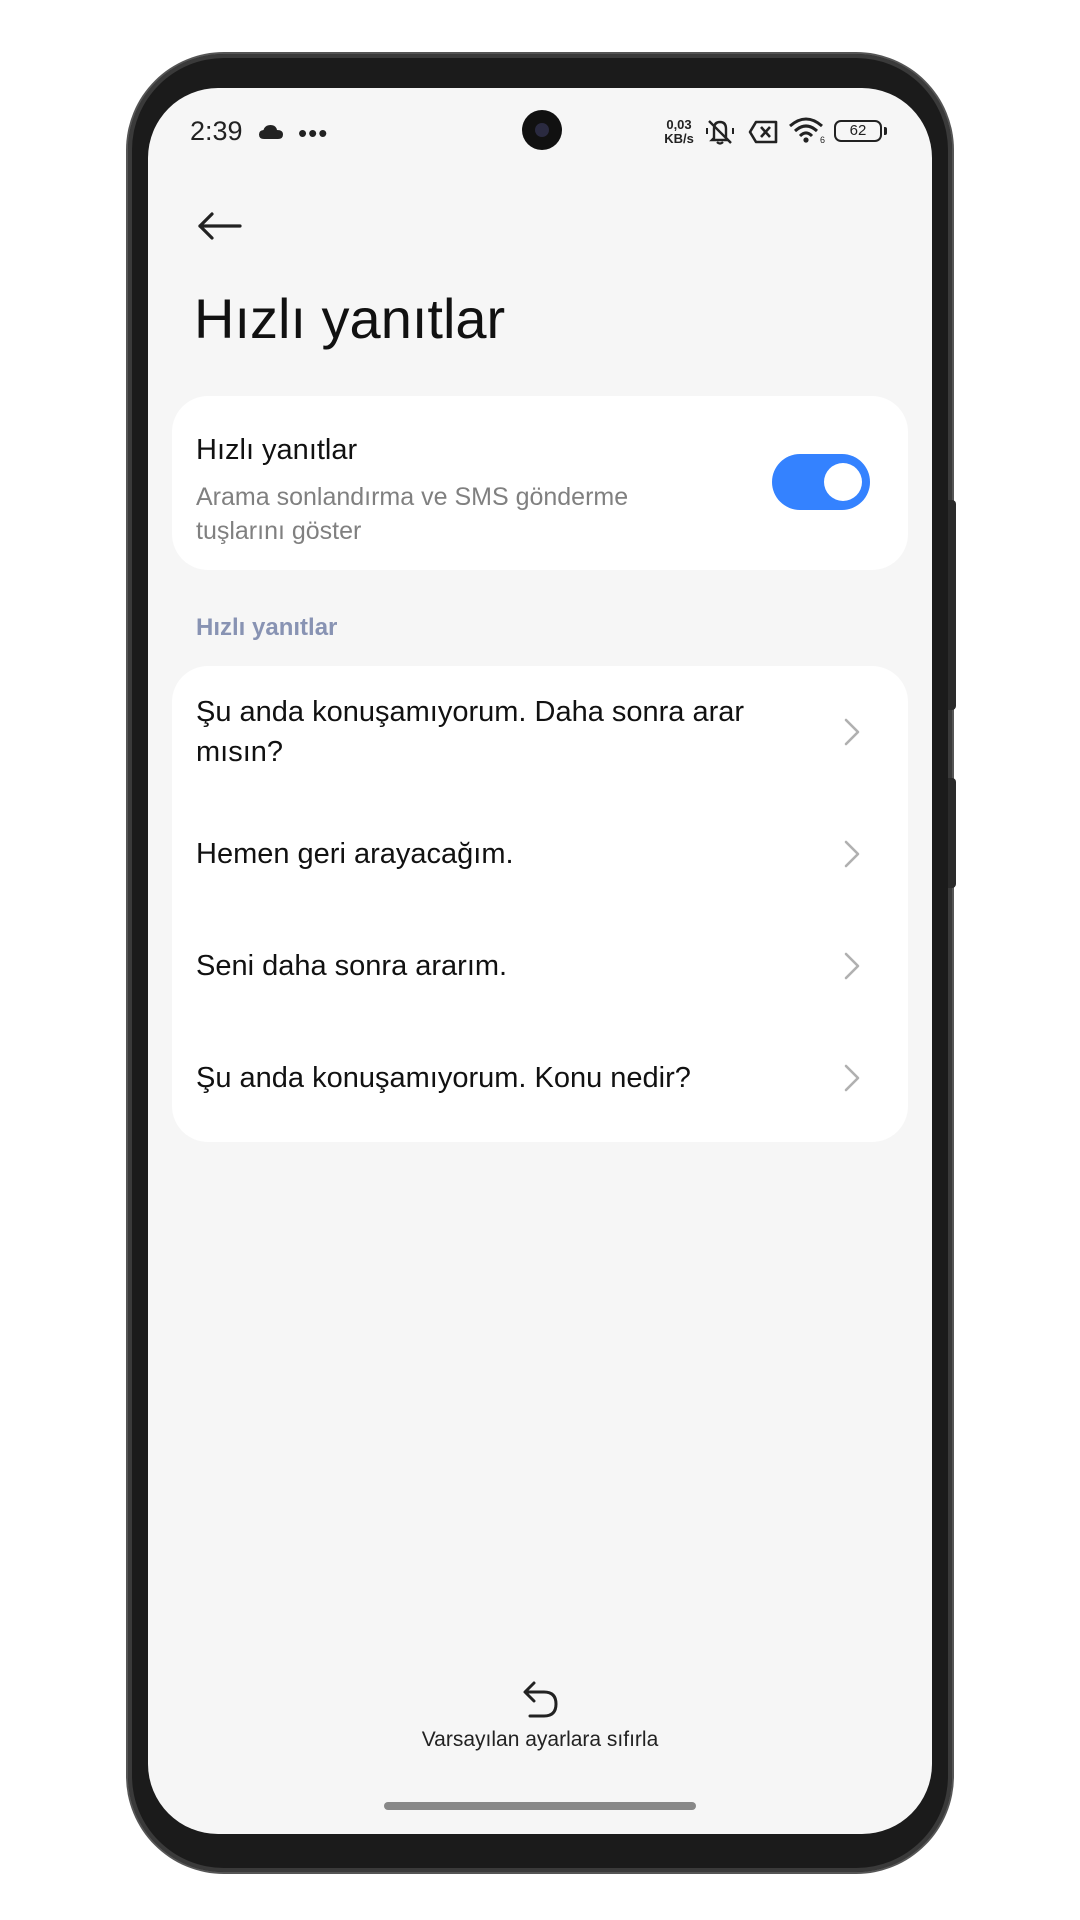 Image resolution: width=1080 pixels, height=1920 pixels. I want to click on home-indicator, so click(540, 1806).